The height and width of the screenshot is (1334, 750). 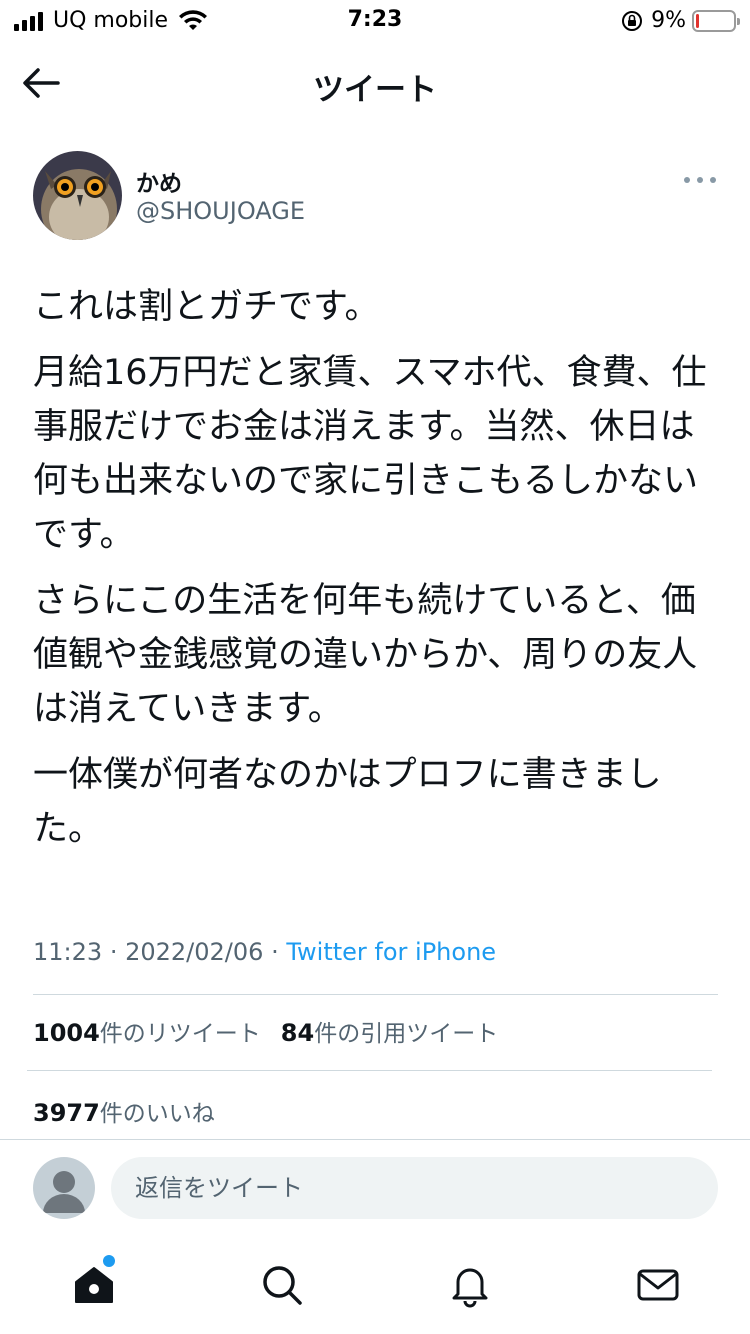 What do you see at coordinates (375, 21) in the screenshot?
I see `status-bar: UQ mobile 7:23 9%` at bounding box center [375, 21].